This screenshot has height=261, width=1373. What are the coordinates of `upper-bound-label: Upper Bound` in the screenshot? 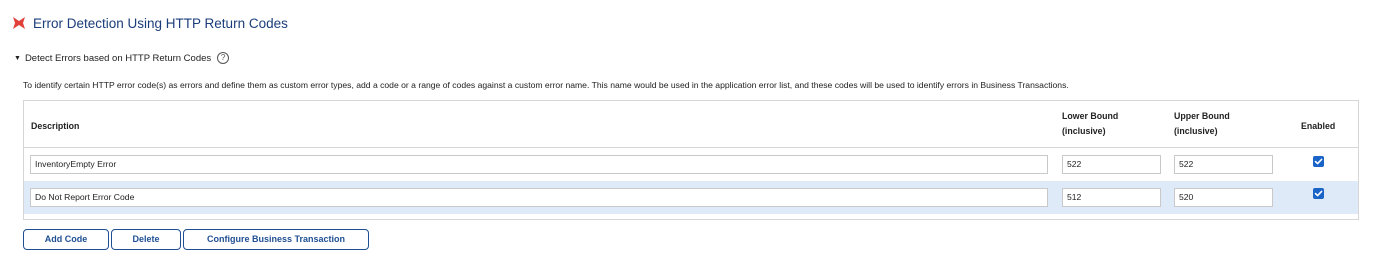 It's located at (1202, 116).